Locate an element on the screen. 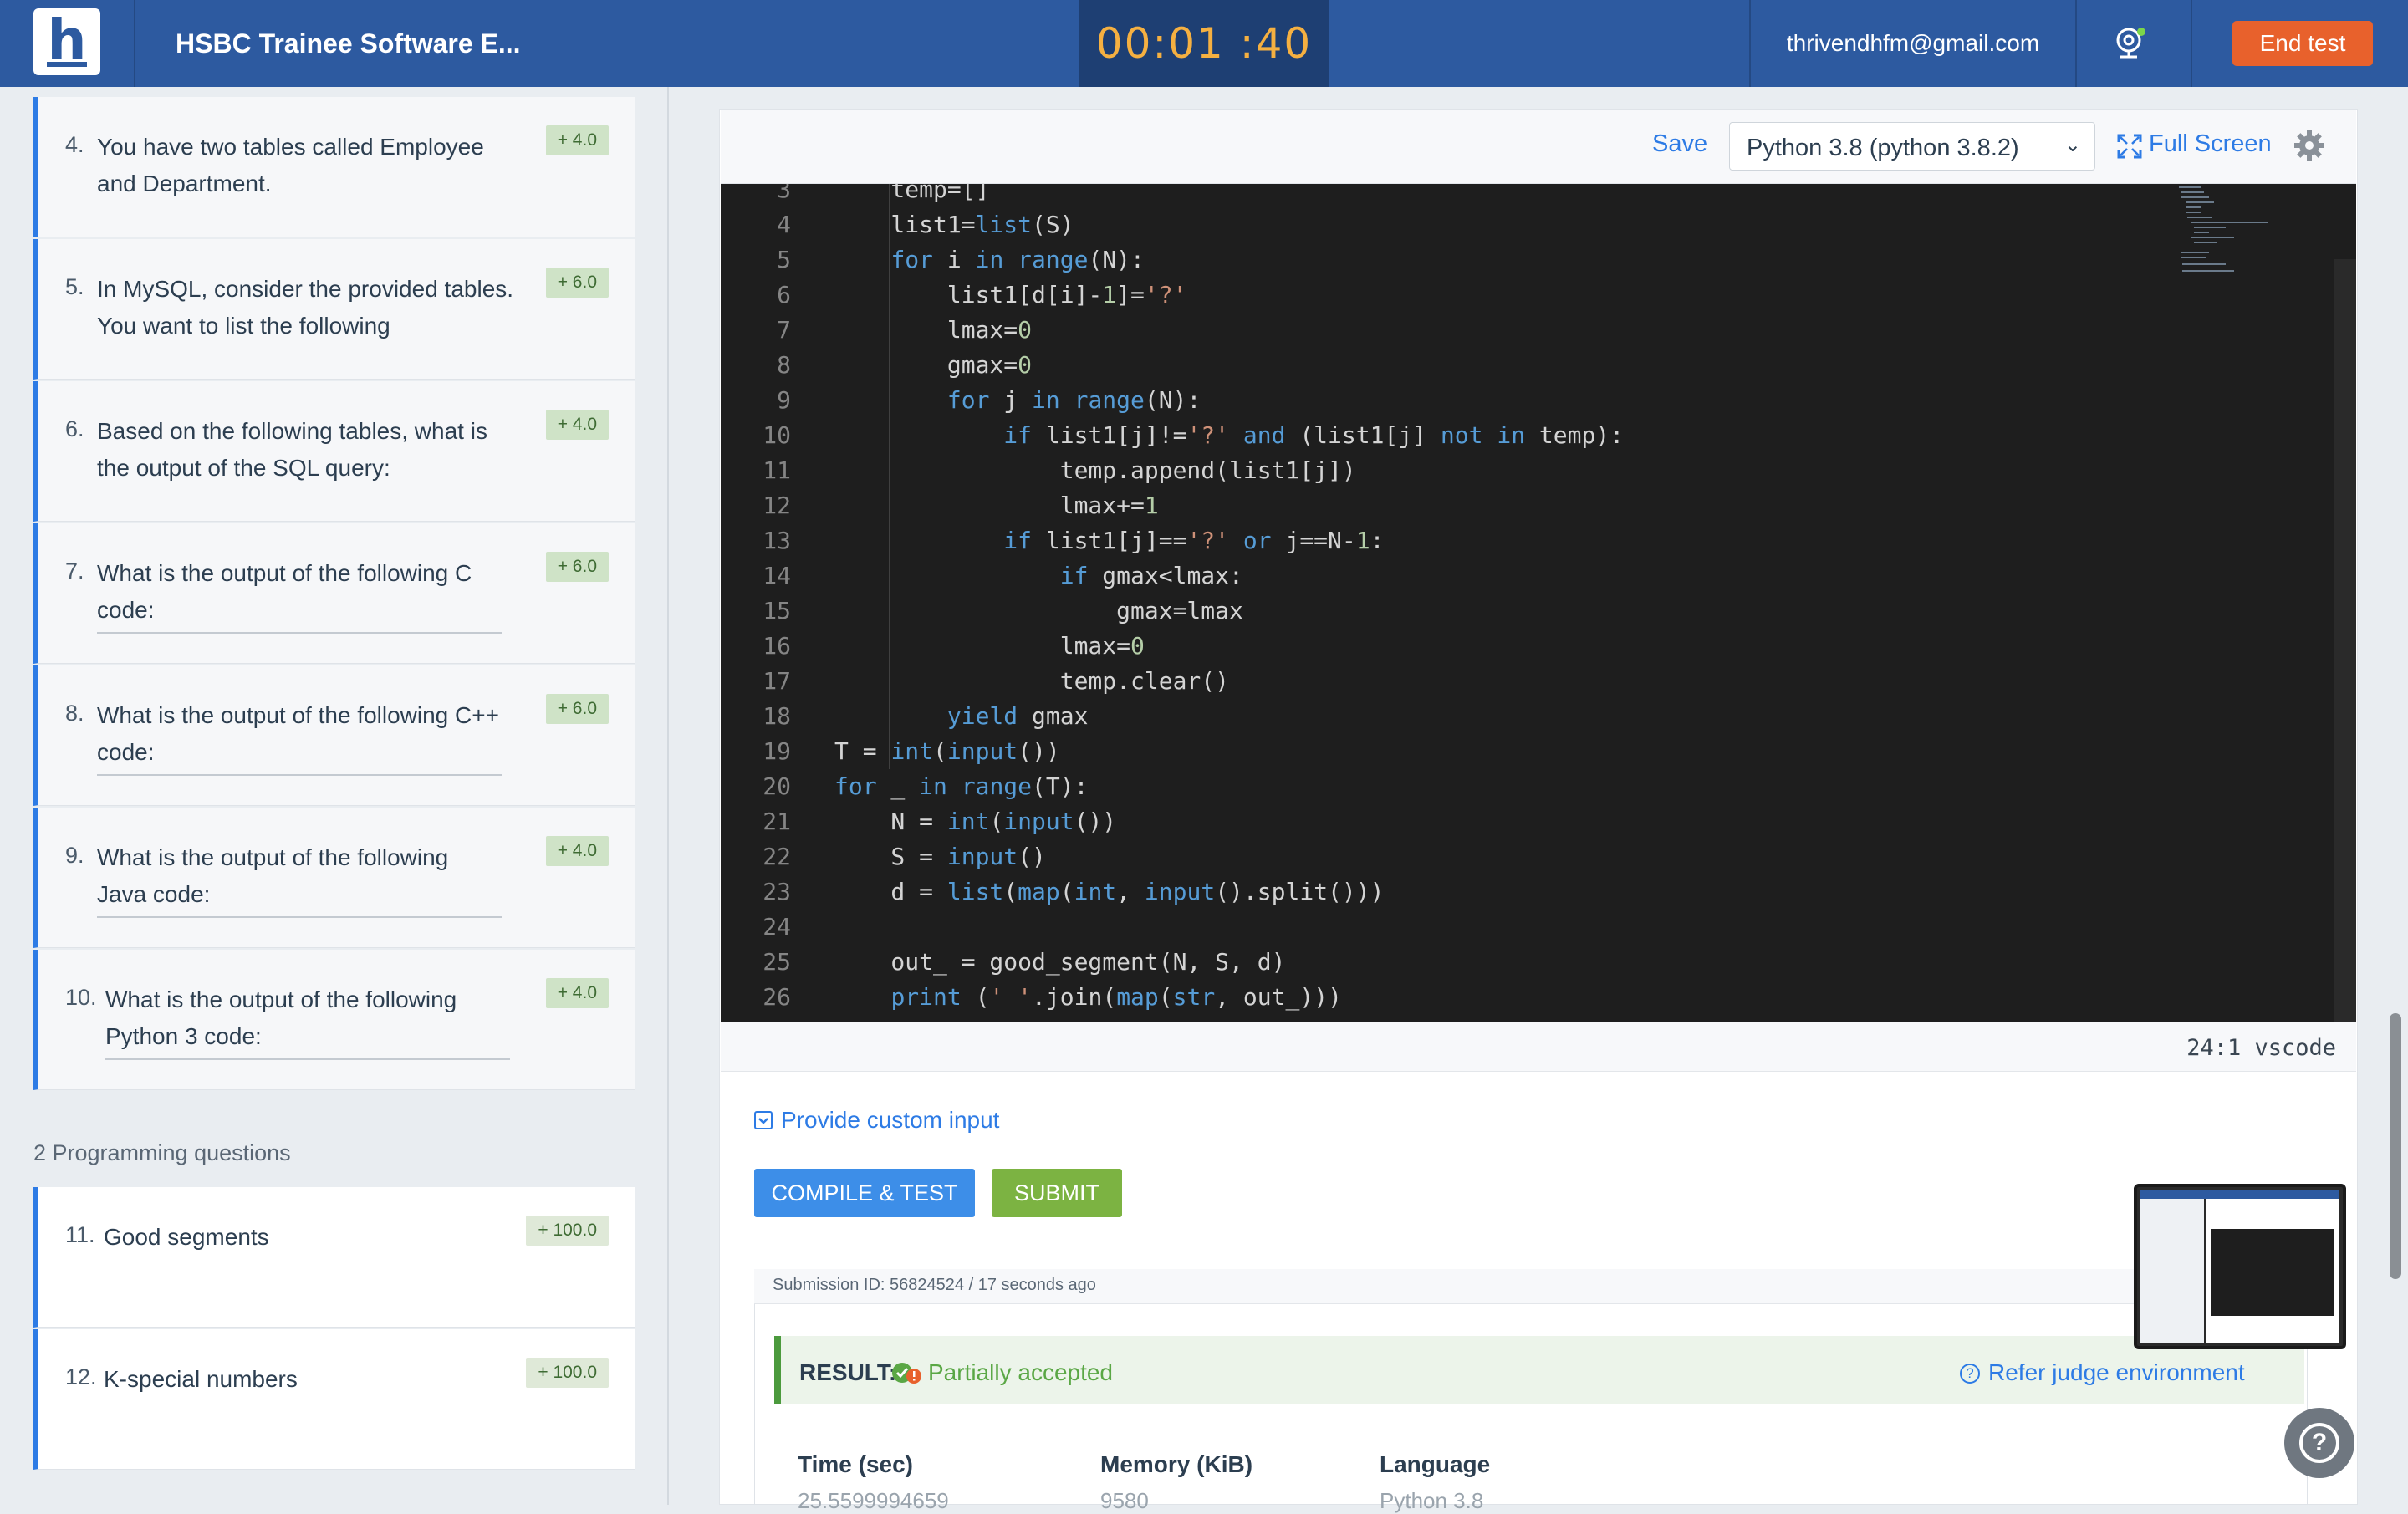 The image size is (2408, 1514). code-line: 9 for j in range(N): is located at coordinates (1515, 400).